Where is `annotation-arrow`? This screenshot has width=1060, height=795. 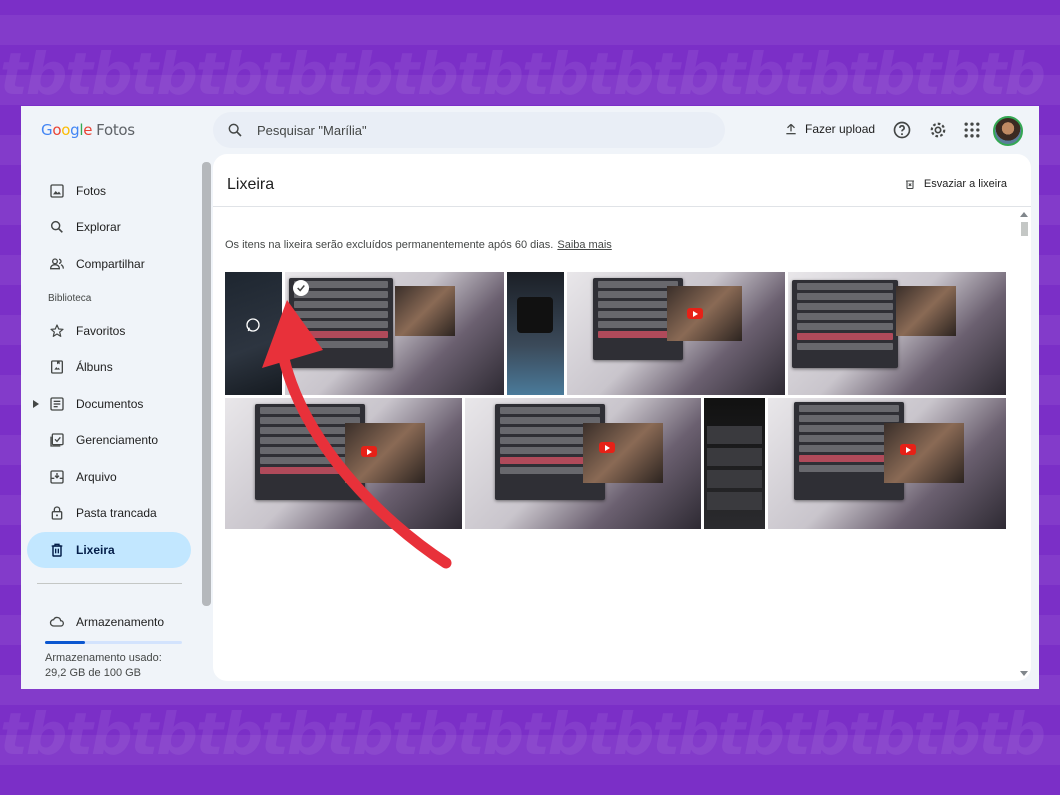
annotation-arrow is located at coordinates (357, 434).